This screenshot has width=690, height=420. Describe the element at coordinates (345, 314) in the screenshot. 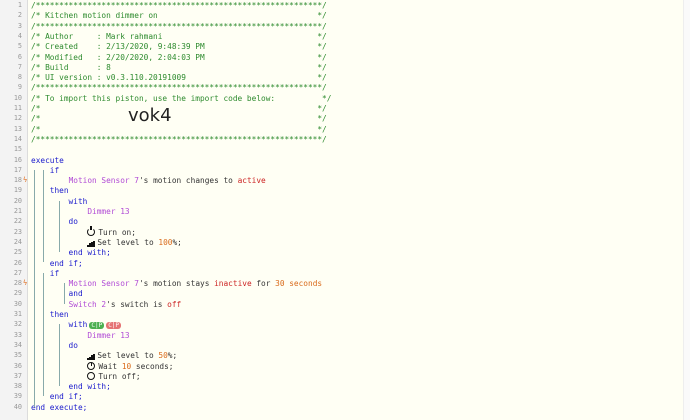

I see `code-line: 31 then` at that location.